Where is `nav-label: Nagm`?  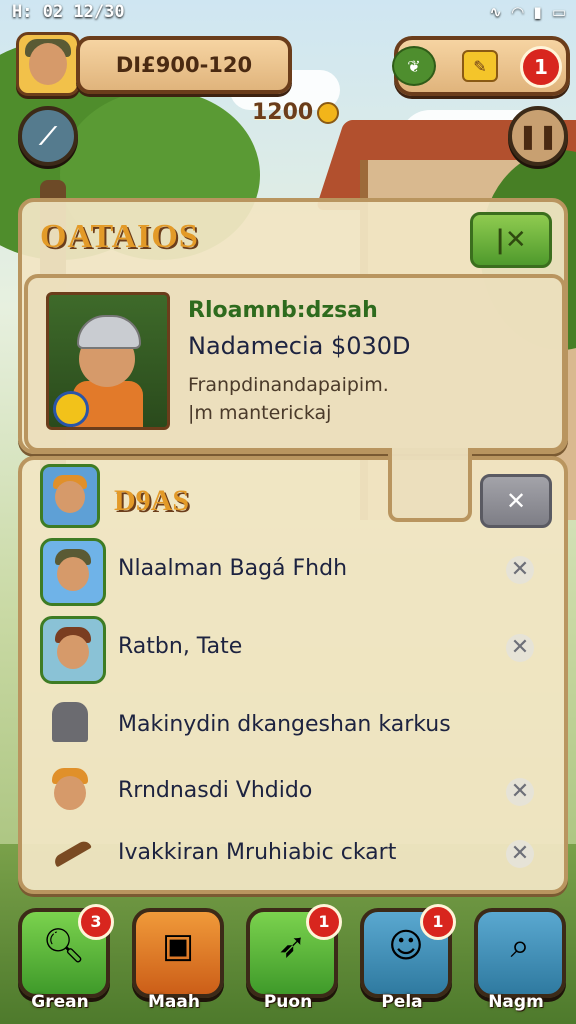 nav-label: Nagm is located at coordinates (516, 1002).